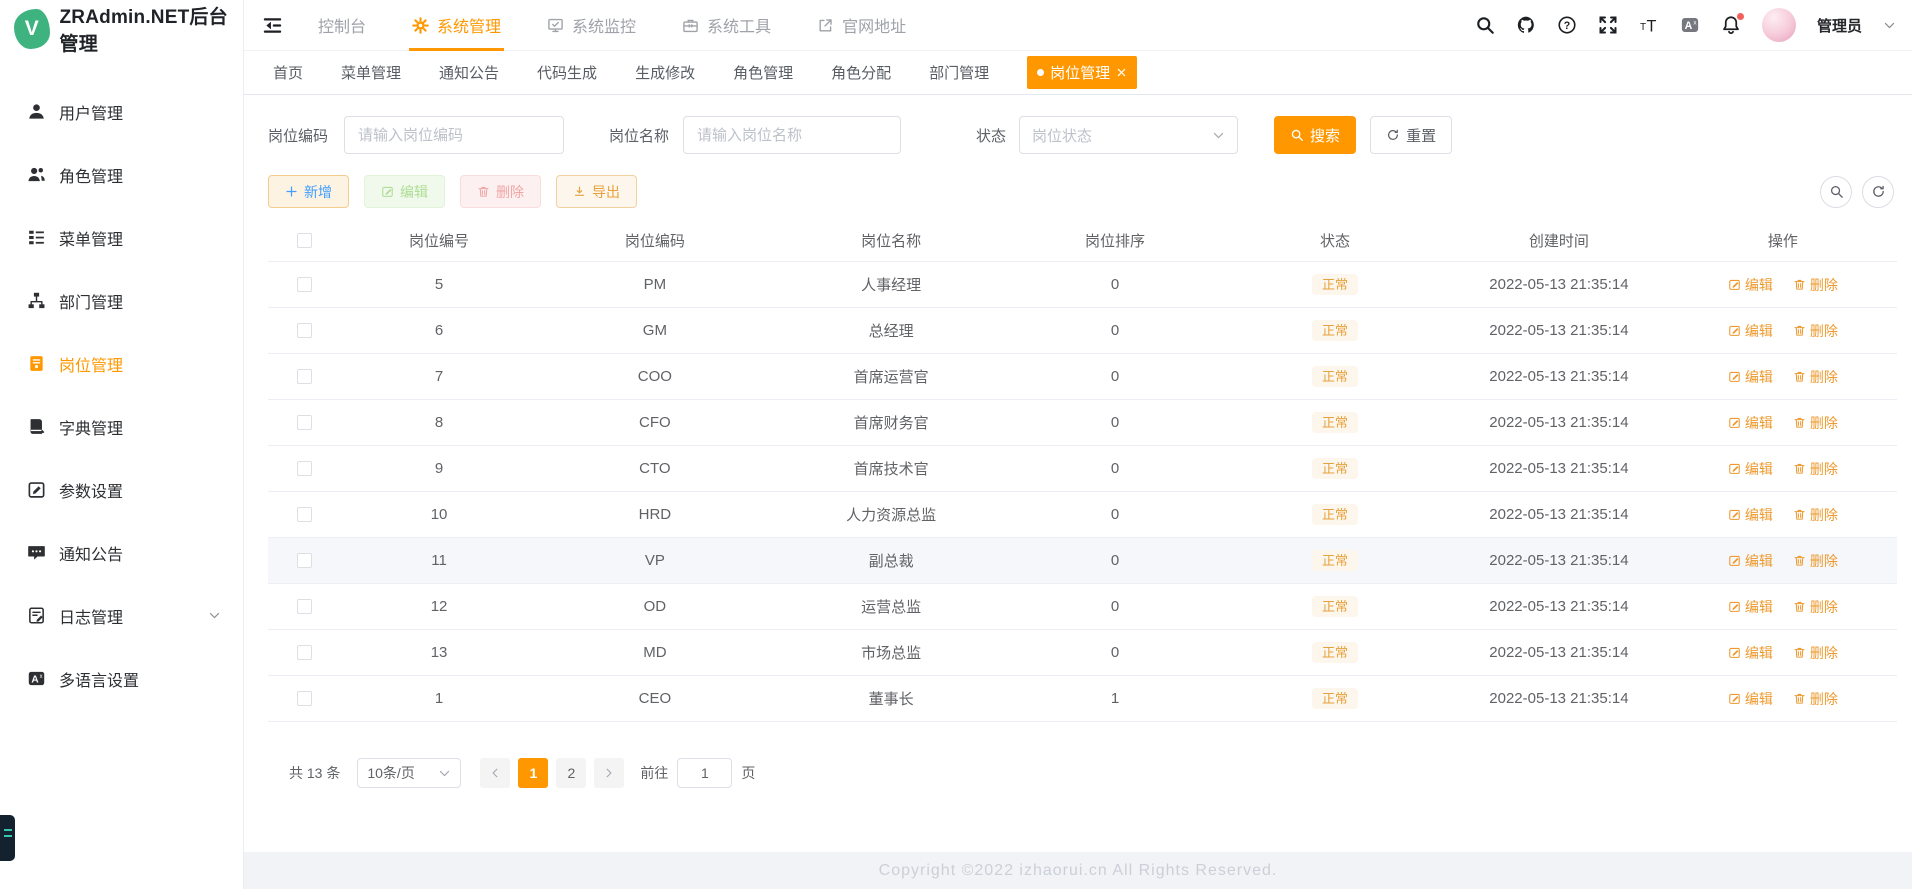 This screenshot has height=889, width=1912. Describe the element at coordinates (298, 136) in the screenshot. I see `post-code-label: 岗位编码` at that location.